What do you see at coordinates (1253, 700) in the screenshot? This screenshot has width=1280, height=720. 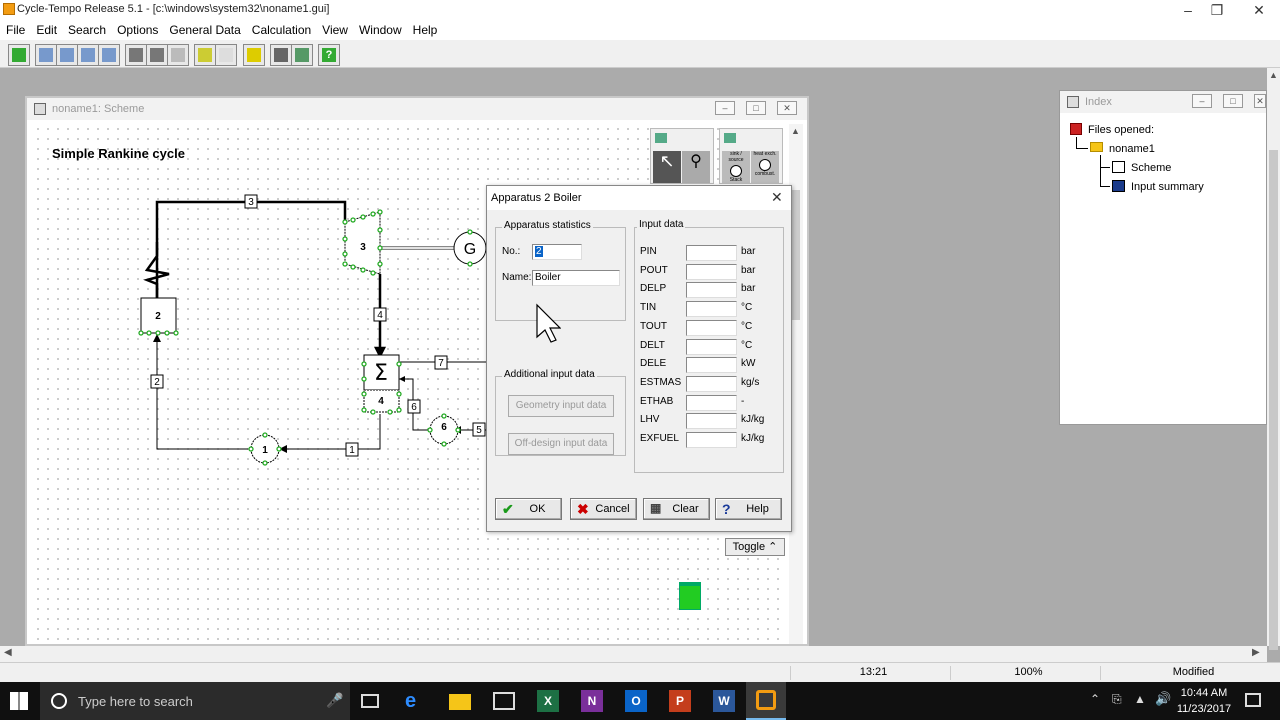 I see `notifications-icon` at bounding box center [1253, 700].